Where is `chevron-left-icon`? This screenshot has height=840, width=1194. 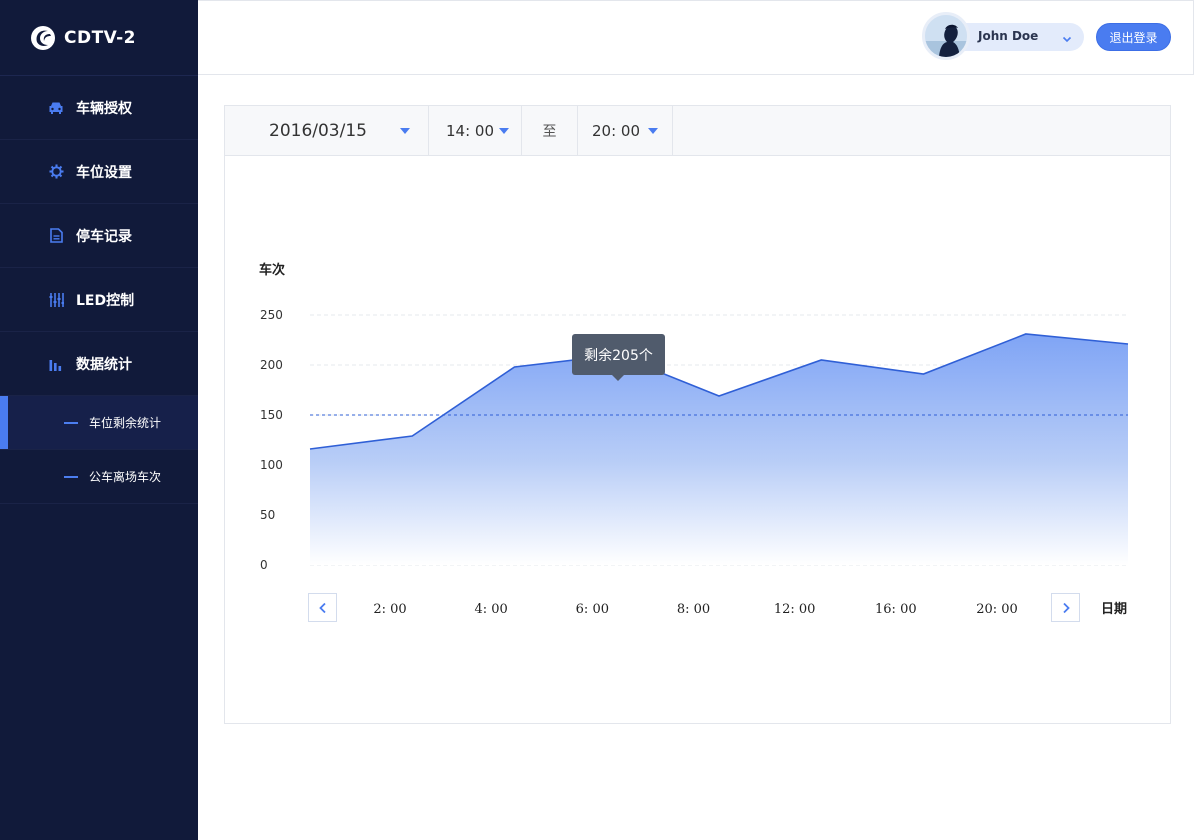 chevron-left-icon is located at coordinates (322, 607).